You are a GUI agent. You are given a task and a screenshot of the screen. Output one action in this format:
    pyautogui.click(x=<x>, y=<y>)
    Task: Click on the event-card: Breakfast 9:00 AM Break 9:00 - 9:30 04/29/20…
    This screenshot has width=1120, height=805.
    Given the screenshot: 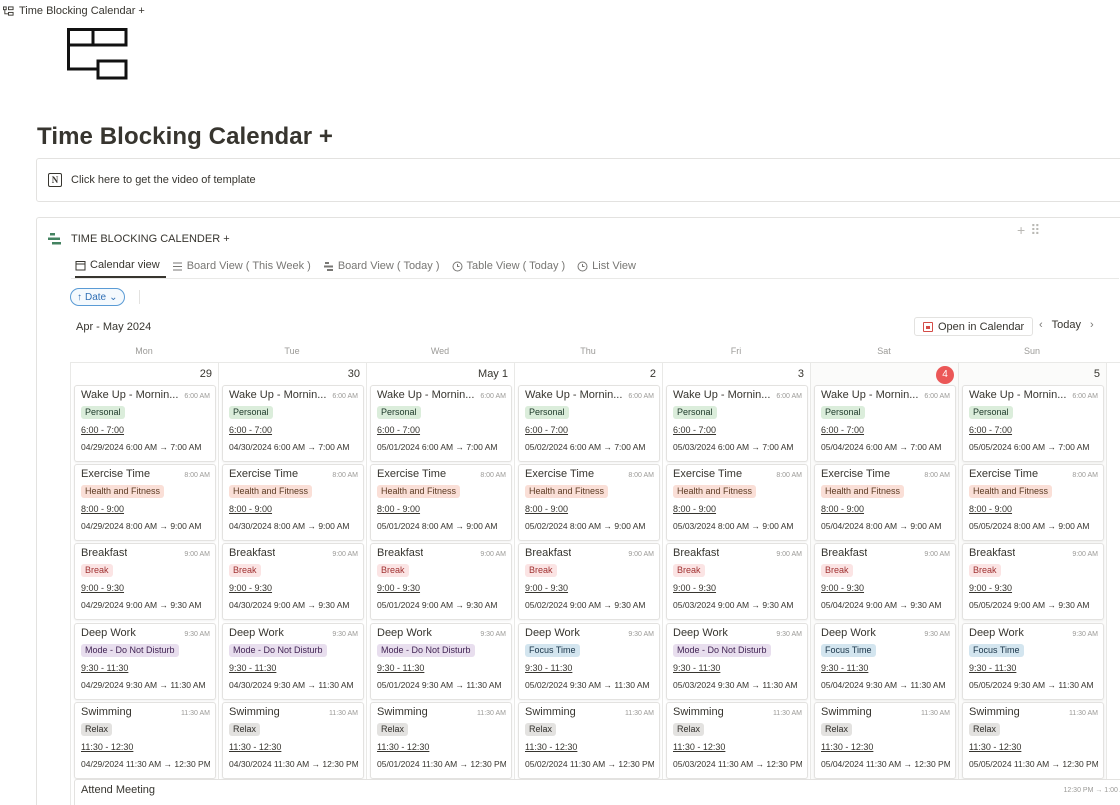 What is the action you would take?
    pyautogui.click(x=145, y=581)
    